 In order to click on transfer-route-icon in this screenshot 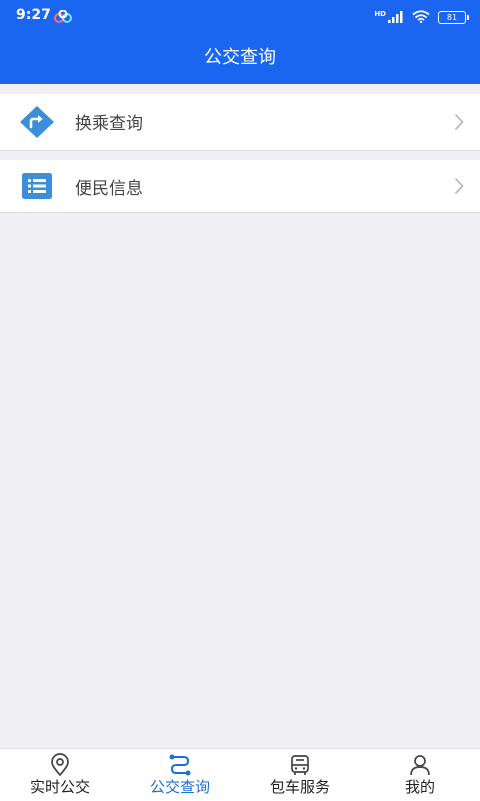, I will do `click(37, 124)`.